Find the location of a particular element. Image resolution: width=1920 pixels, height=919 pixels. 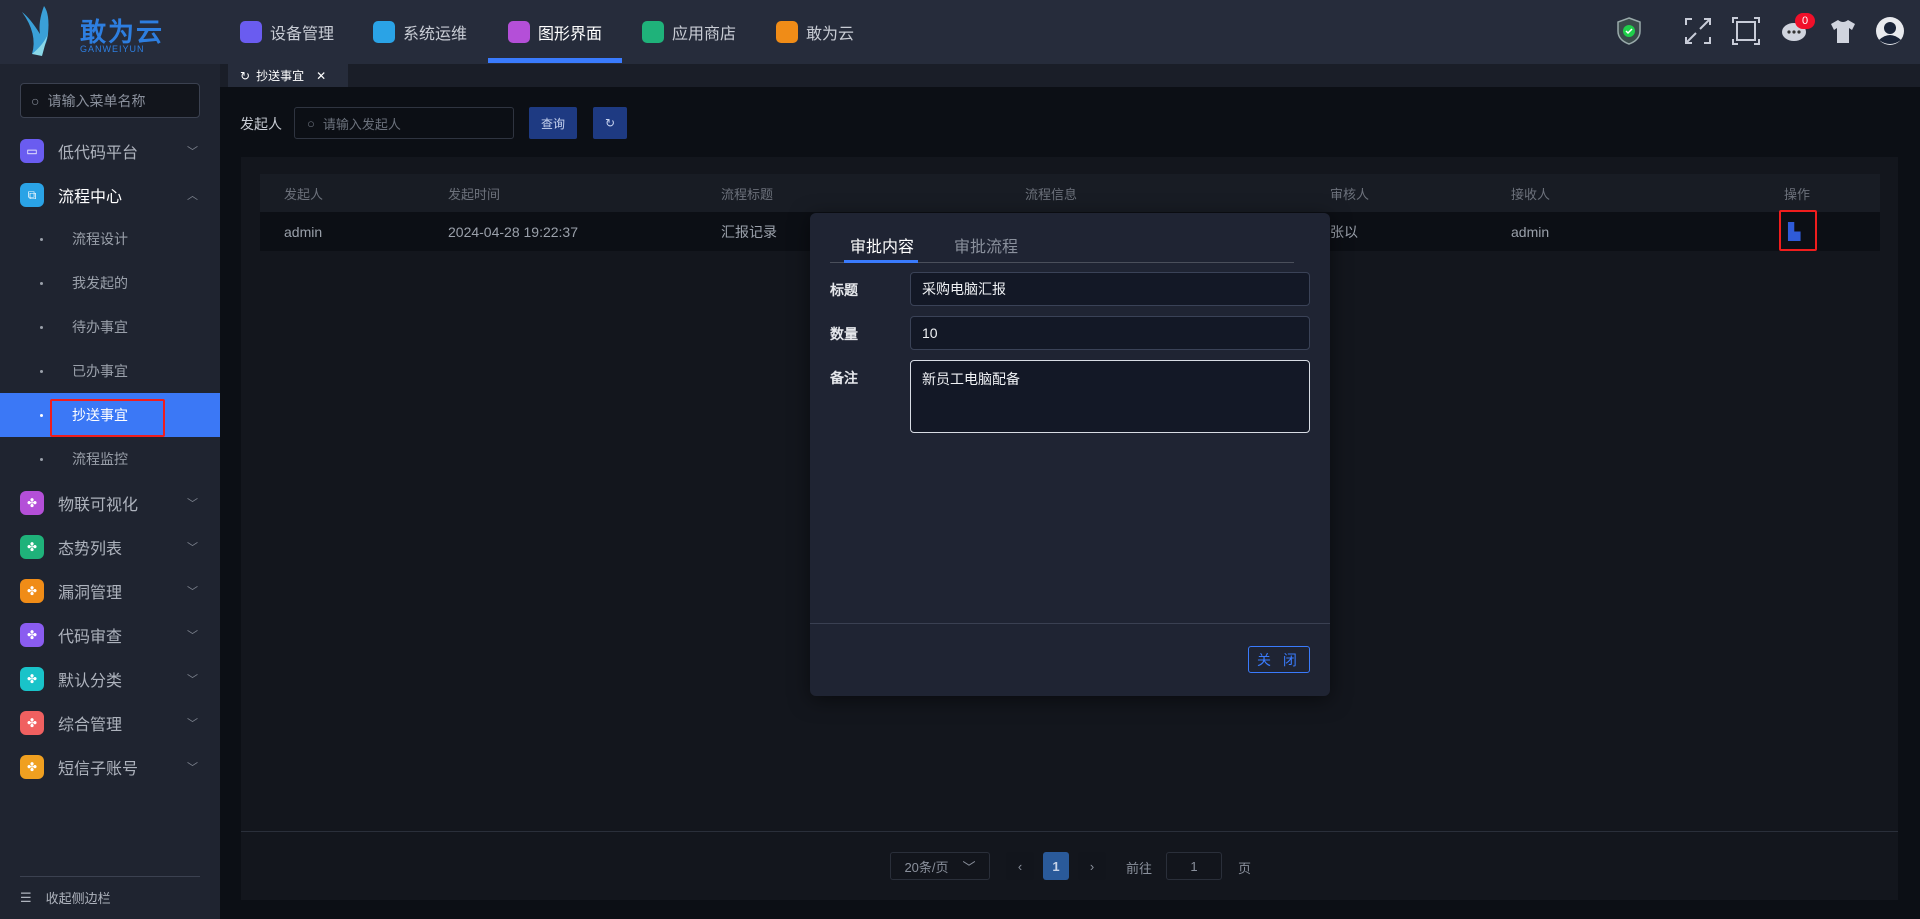

refresh-button: ↻ is located at coordinates (610, 123).